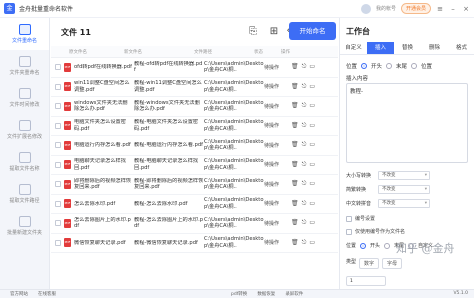 Image resolution: width=474 pixels, height=298 pixels. Describe the element at coordinates (407, 48) in the screenshot. I see `tab-replace: 替换` at that location.